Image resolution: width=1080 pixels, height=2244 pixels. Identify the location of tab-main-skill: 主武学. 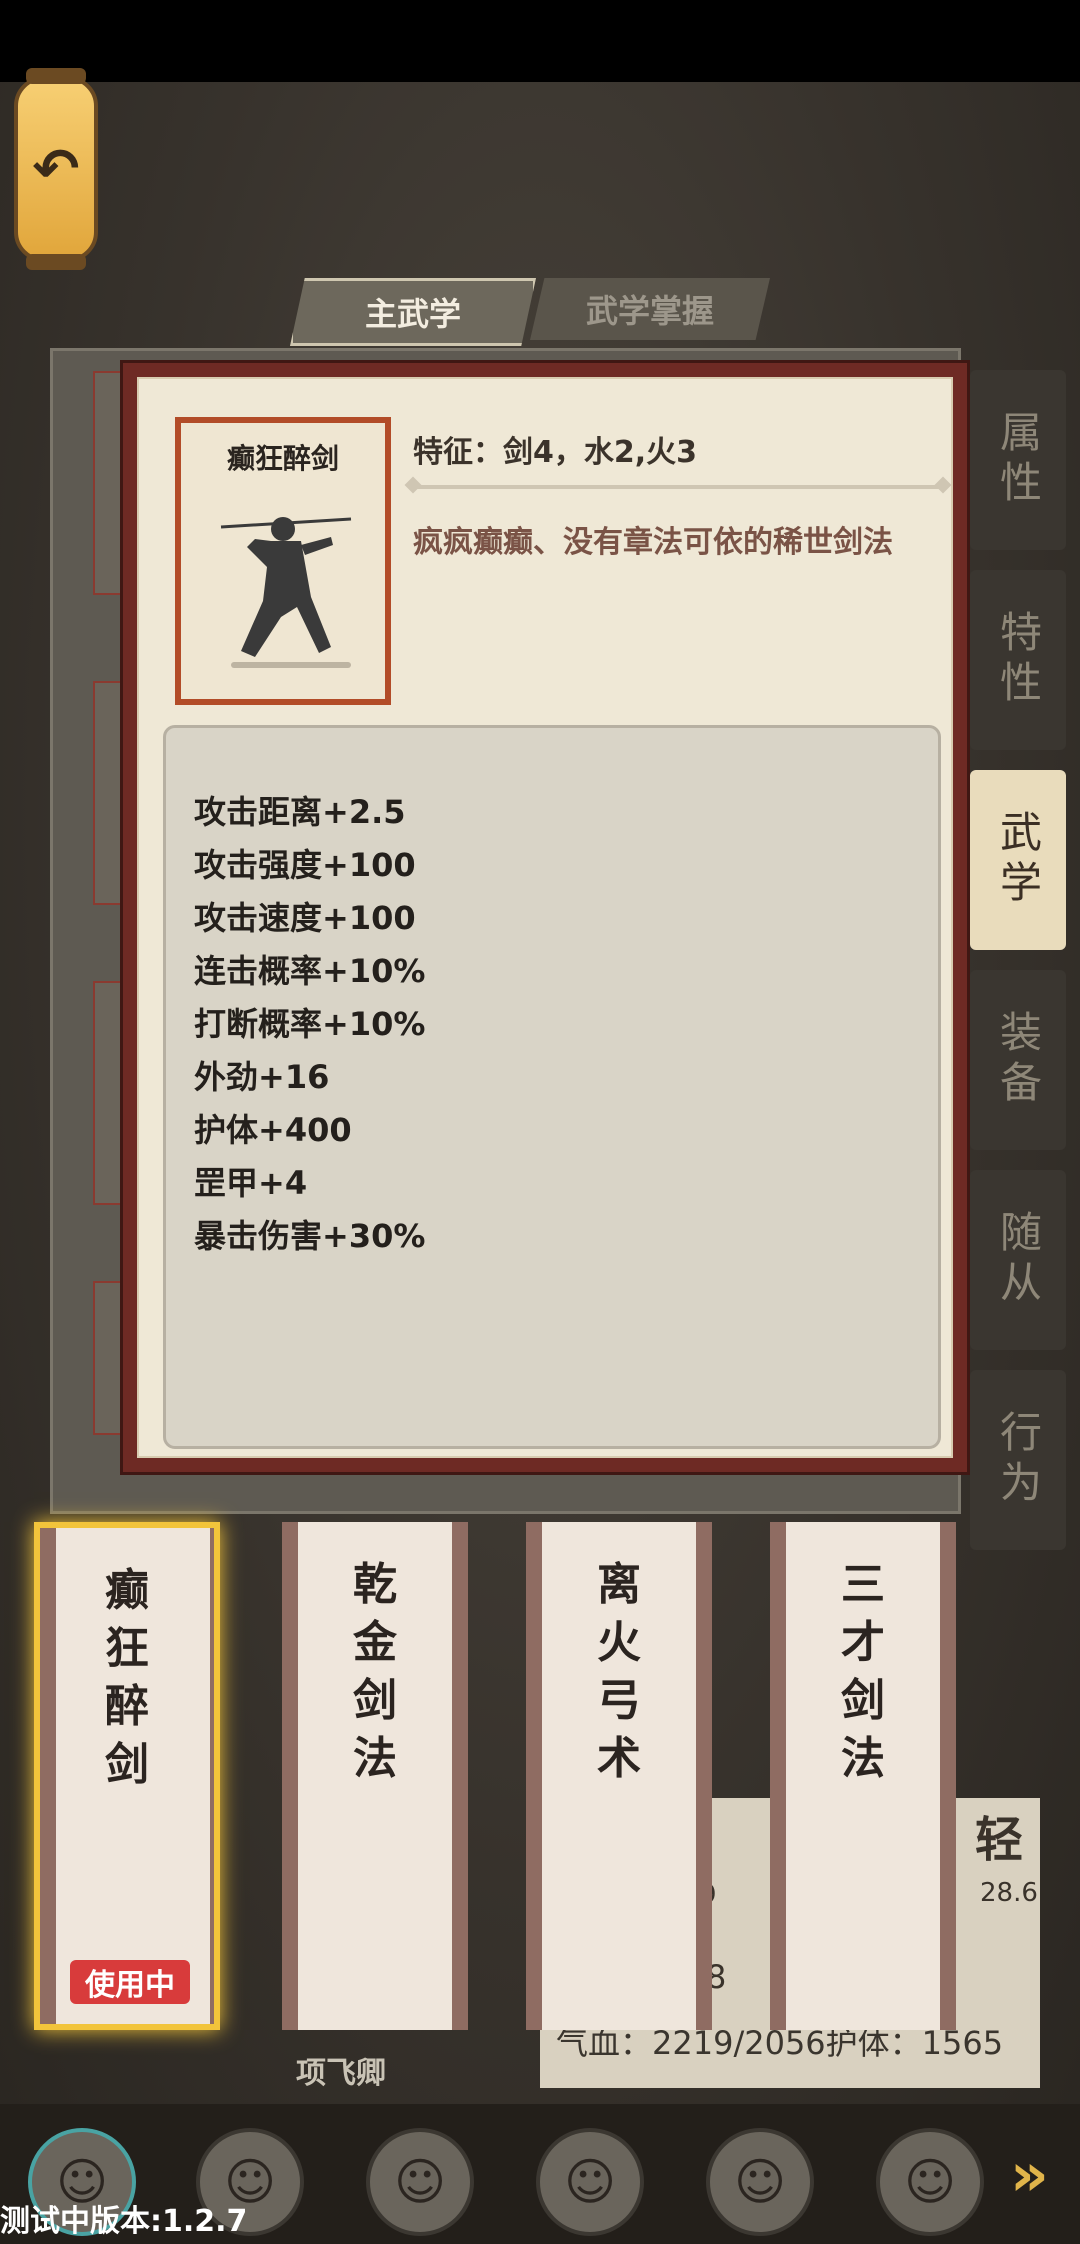
(413, 312).